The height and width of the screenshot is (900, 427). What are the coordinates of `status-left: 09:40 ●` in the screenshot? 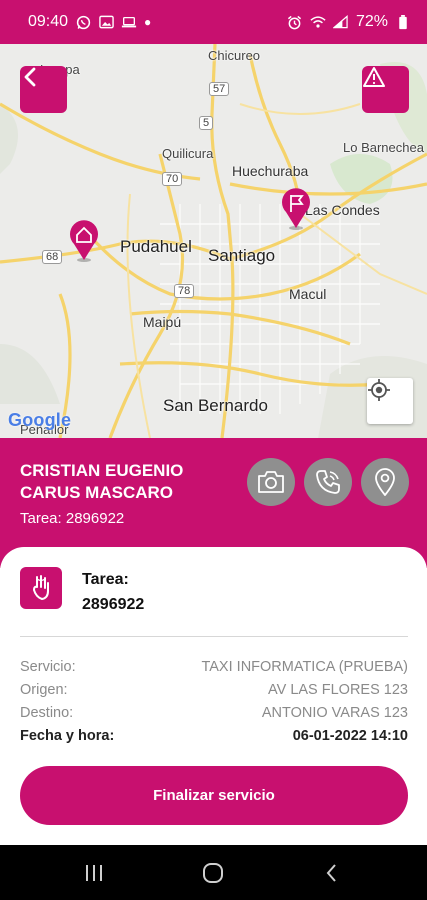 It's located at (89, 22).